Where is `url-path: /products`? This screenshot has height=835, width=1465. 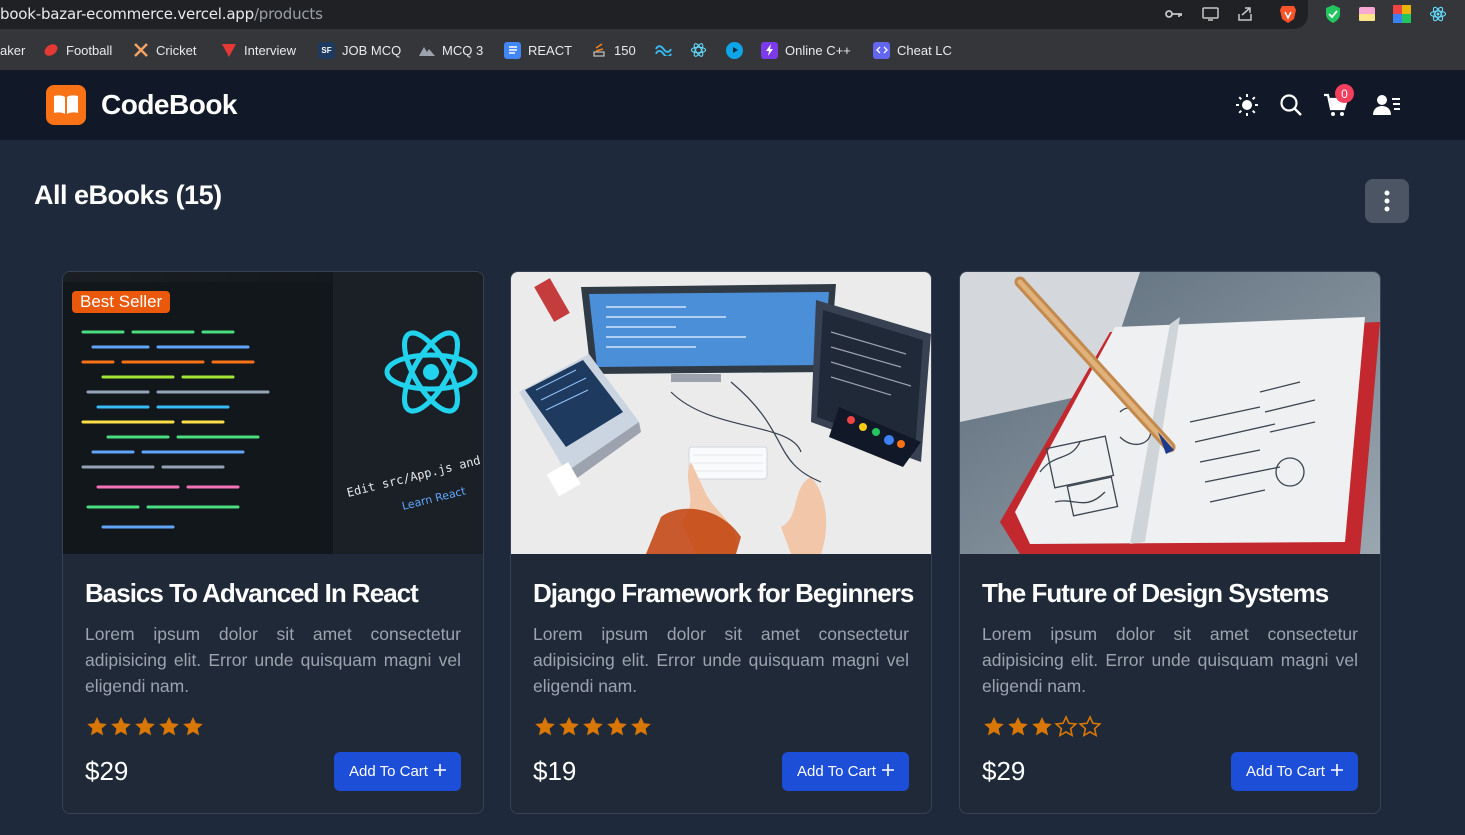
url-path: /products is located at coordinates (288, 14).